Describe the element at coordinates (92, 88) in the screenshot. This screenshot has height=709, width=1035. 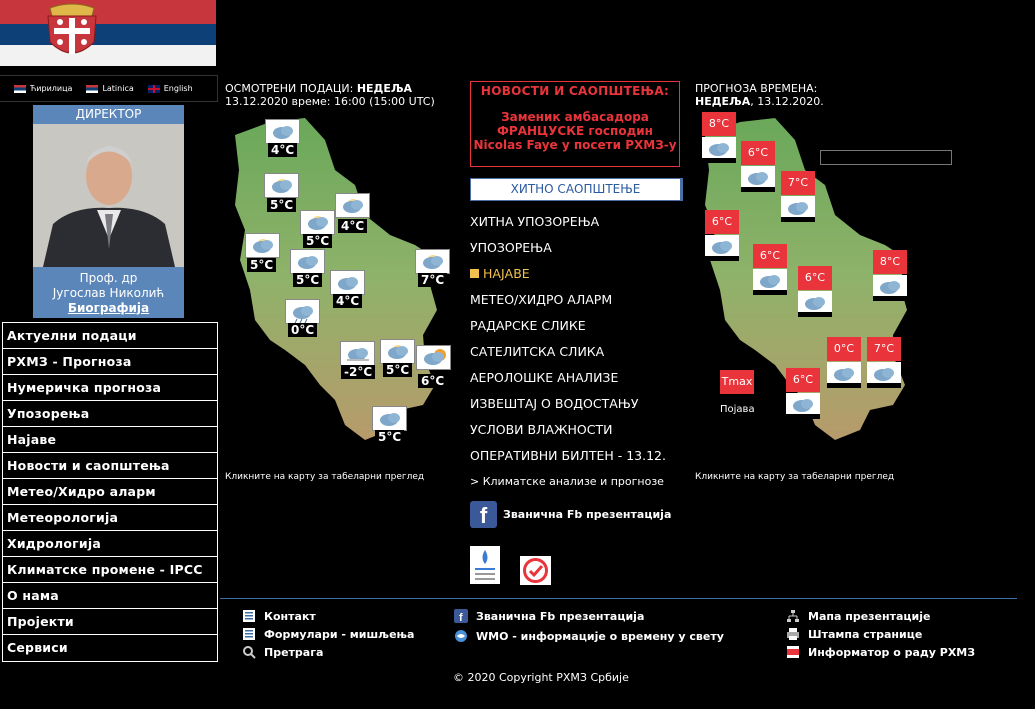
I see `serbian-flag-icon` at that location.